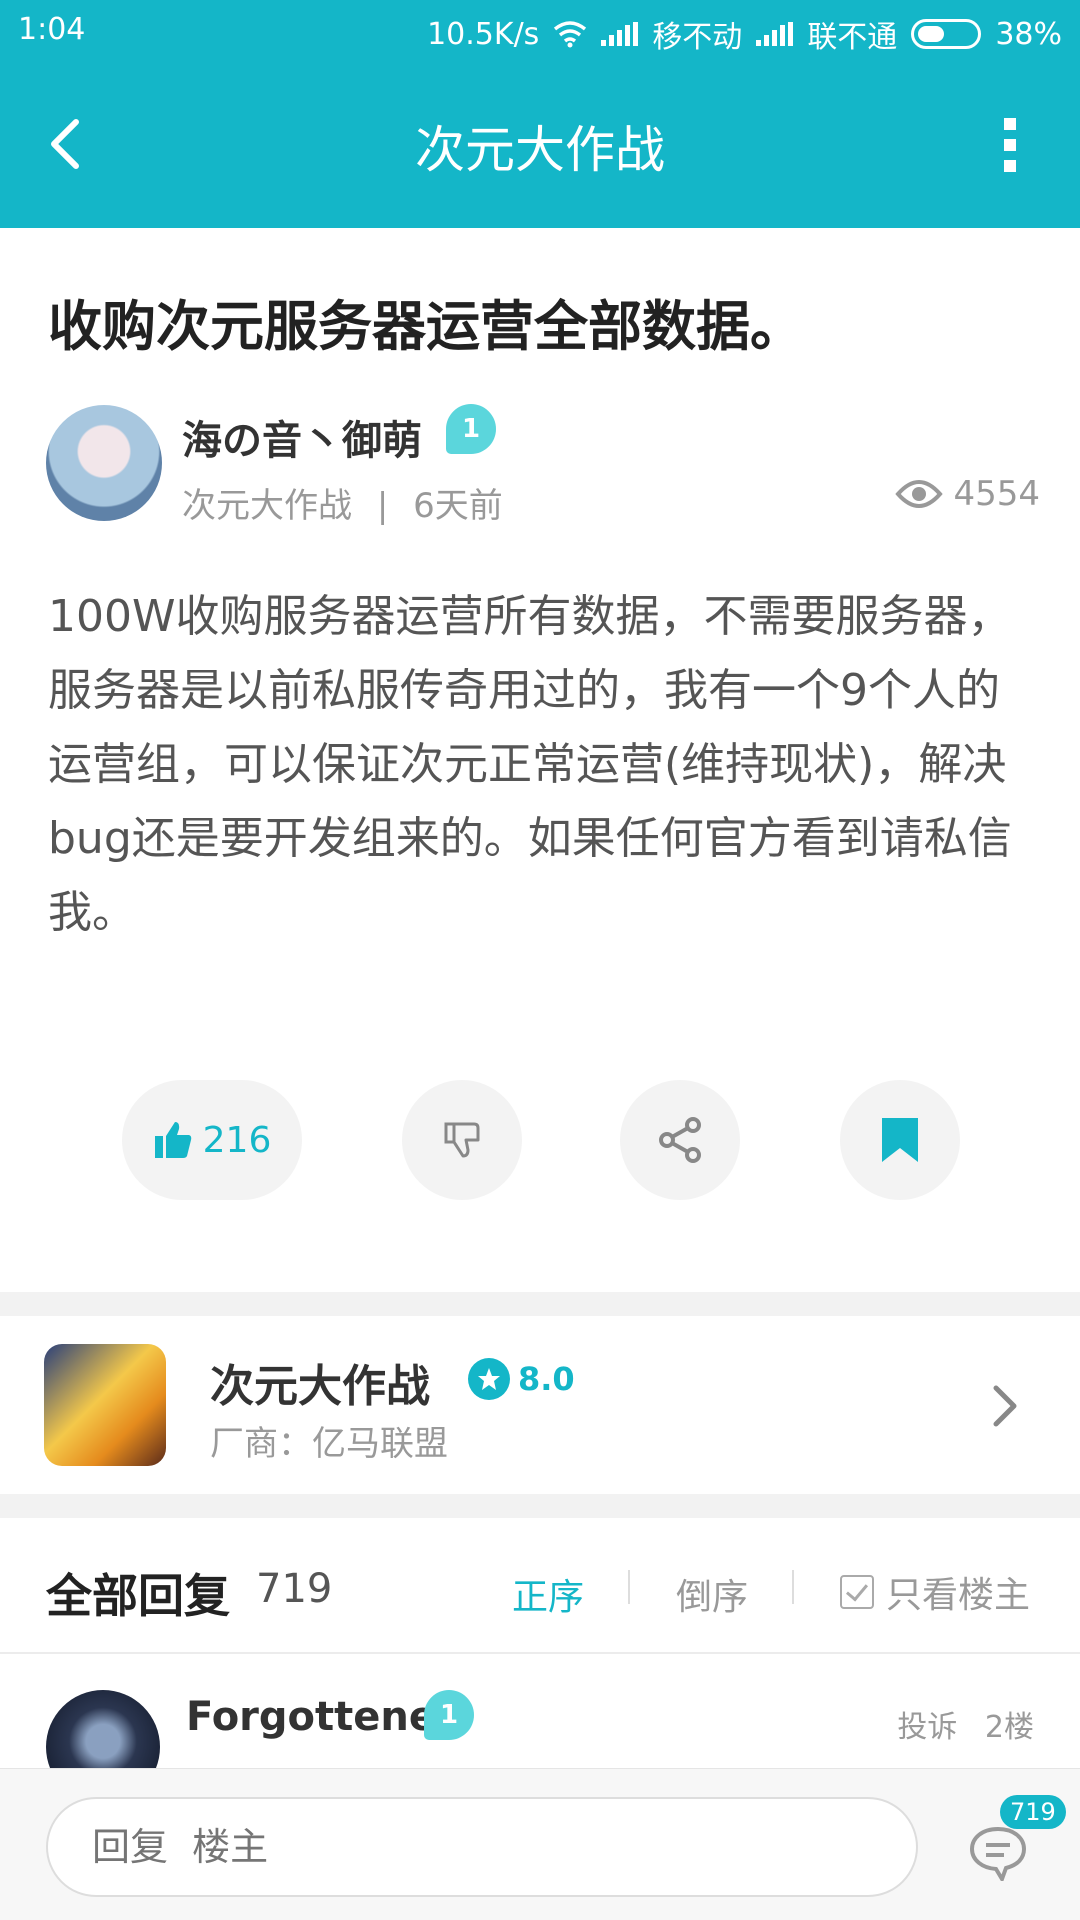 The width and height of the screenshot is (1080, 1920). I want to click on game-name: 次元大作战, so click(320, 1386).